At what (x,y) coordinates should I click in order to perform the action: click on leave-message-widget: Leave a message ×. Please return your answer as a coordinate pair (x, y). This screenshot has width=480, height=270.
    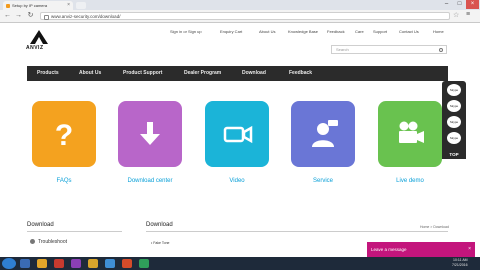
    Looking at the image, I should click on (421, 249).